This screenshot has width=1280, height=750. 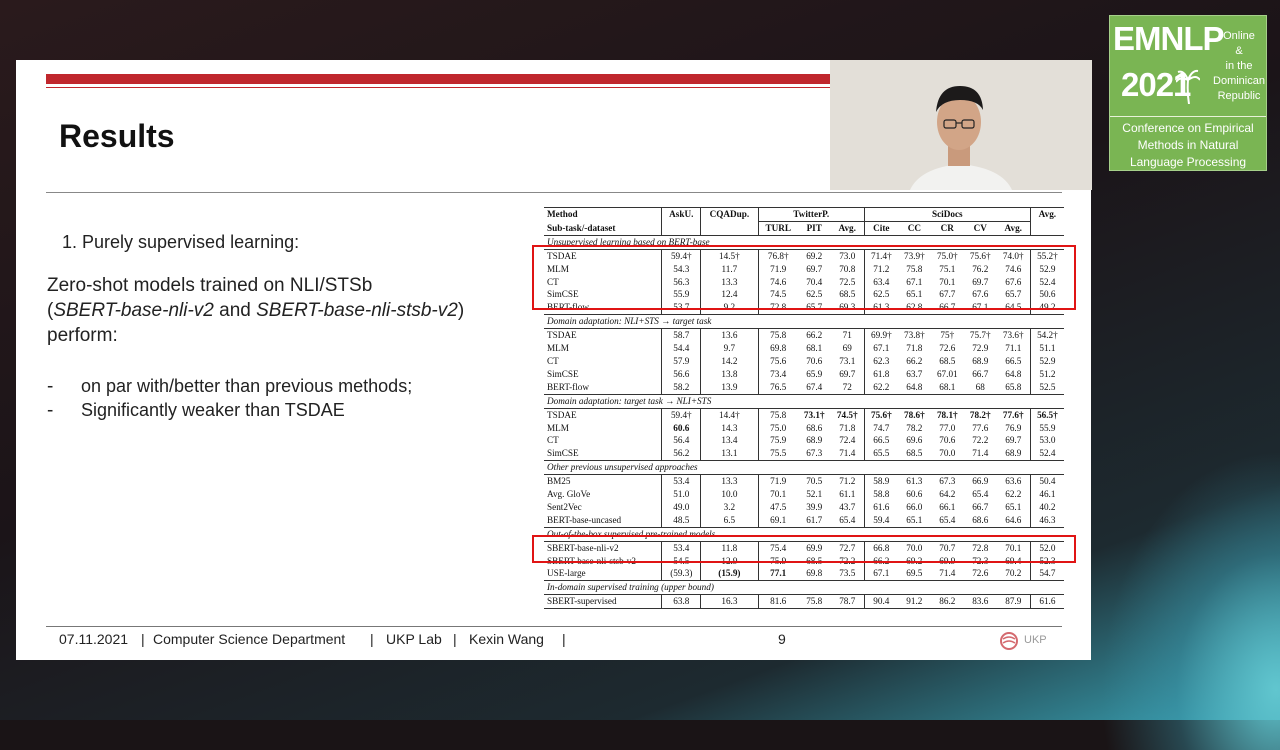 What do you see at coordinates (880, 494) in the screenshot?
I see `table-cell: 58.8` at bounding box center [880, 494].